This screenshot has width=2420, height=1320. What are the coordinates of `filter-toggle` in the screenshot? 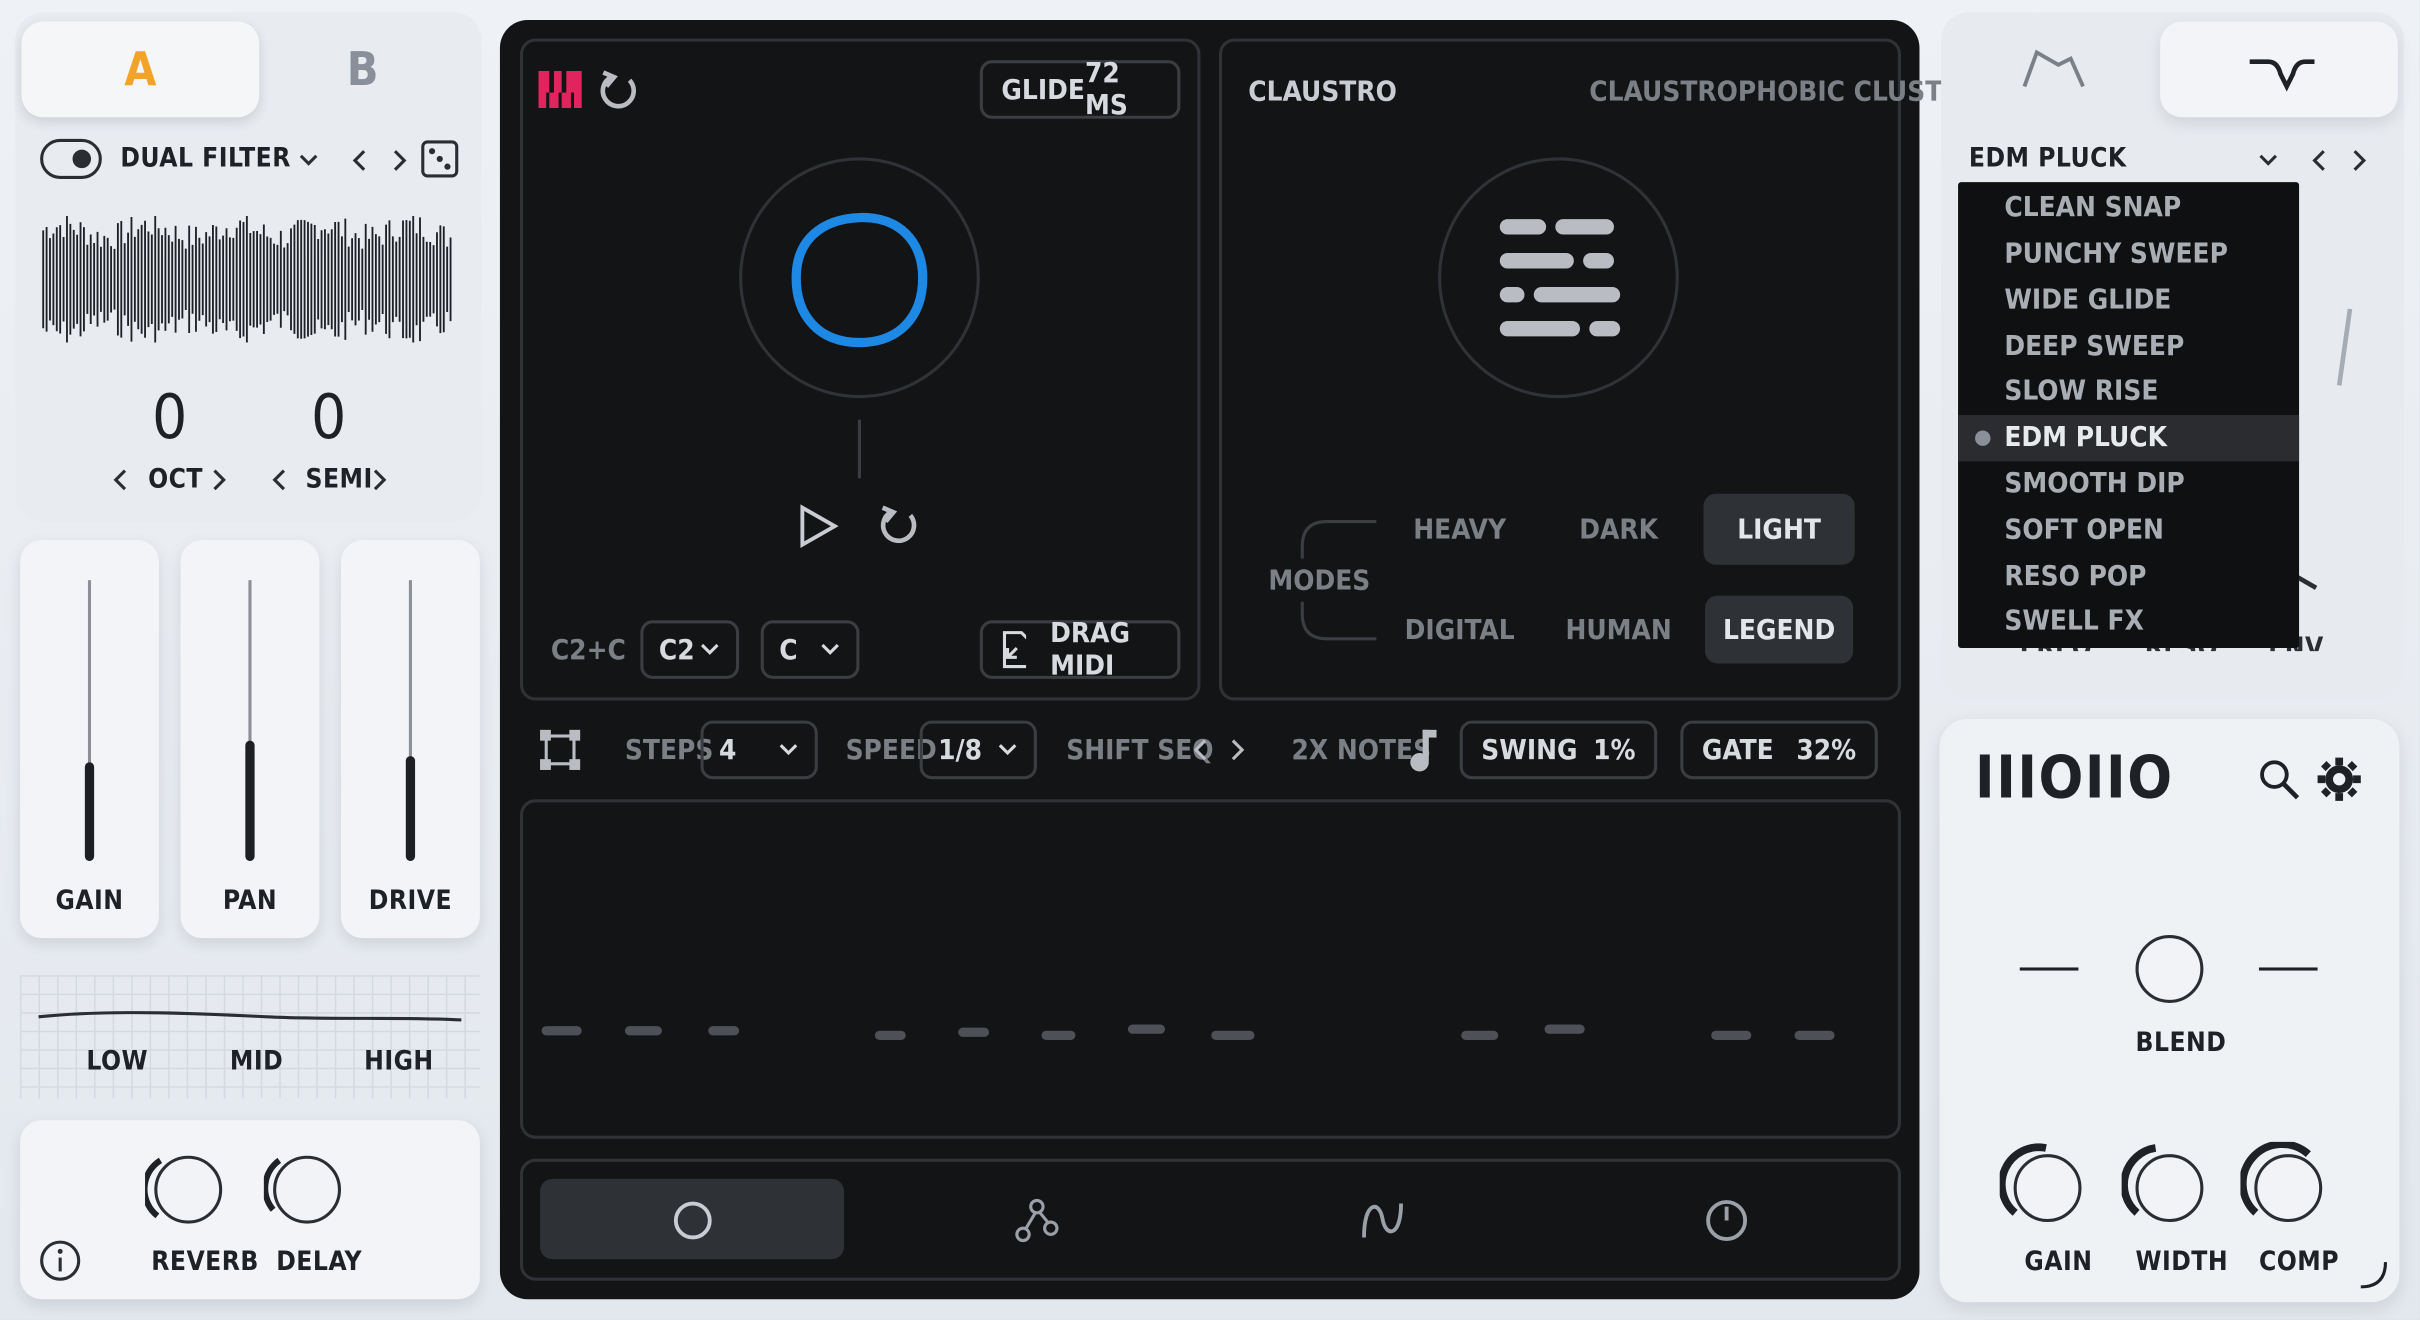 It's located at (71, 158).